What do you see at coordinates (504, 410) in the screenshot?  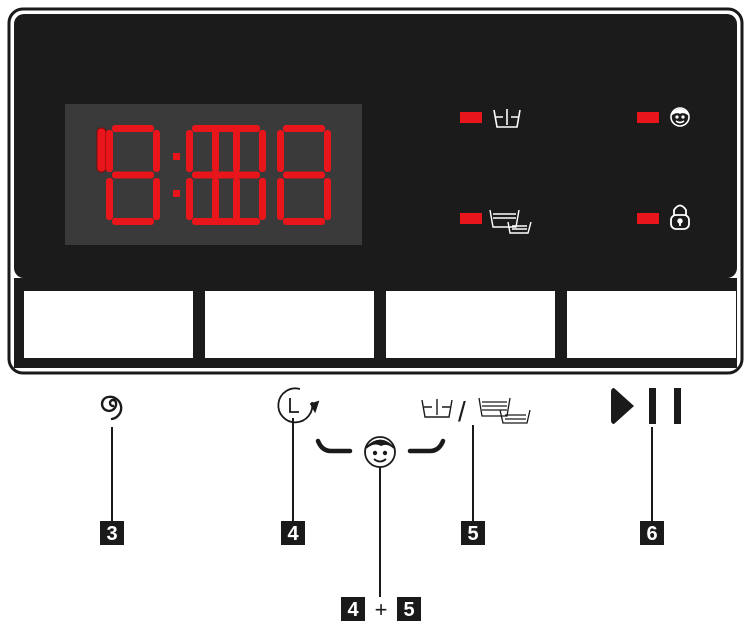 I see `extra-rinse-label-icon` at bounding box center [504, 410].